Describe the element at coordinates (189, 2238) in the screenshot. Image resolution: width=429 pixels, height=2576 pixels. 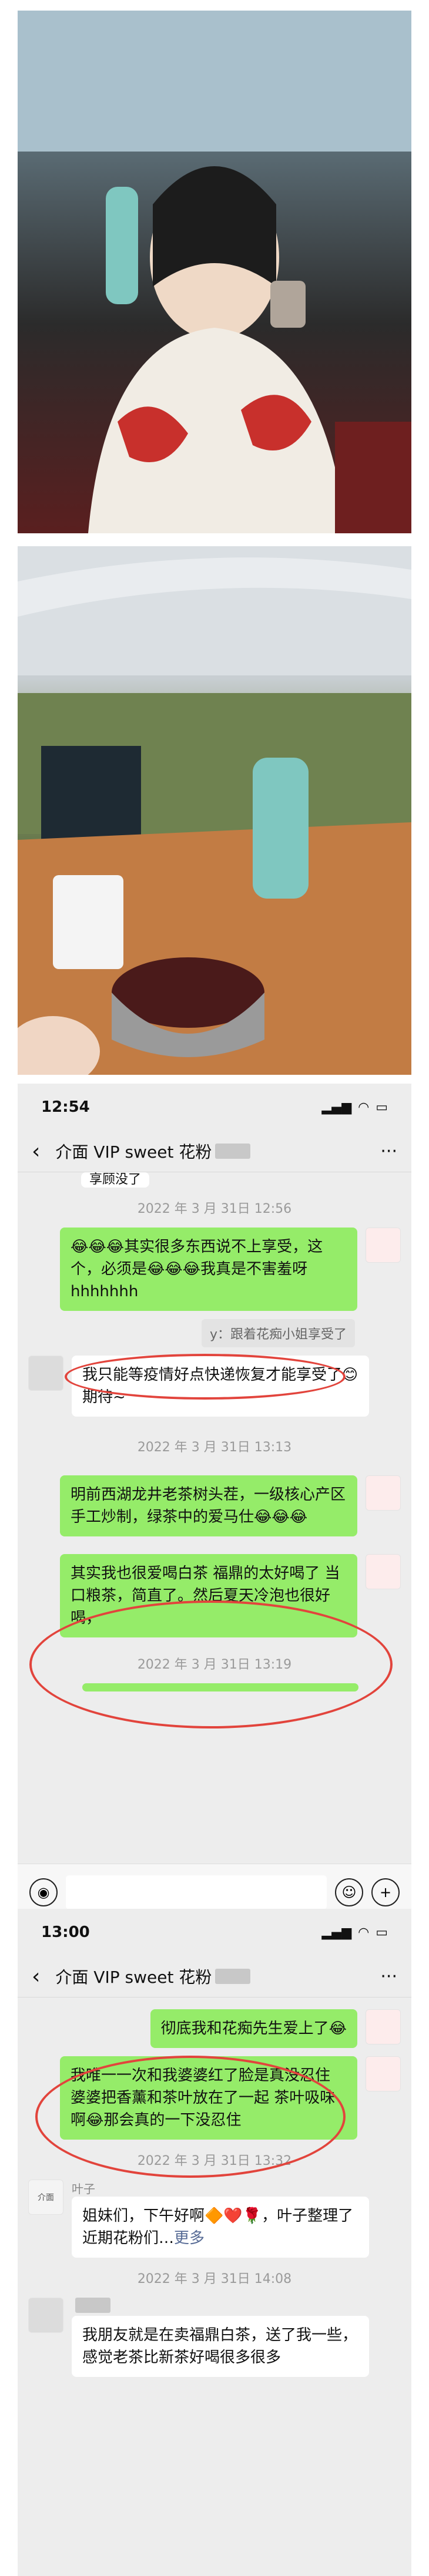
I see `expand-link: 更多` at that location.